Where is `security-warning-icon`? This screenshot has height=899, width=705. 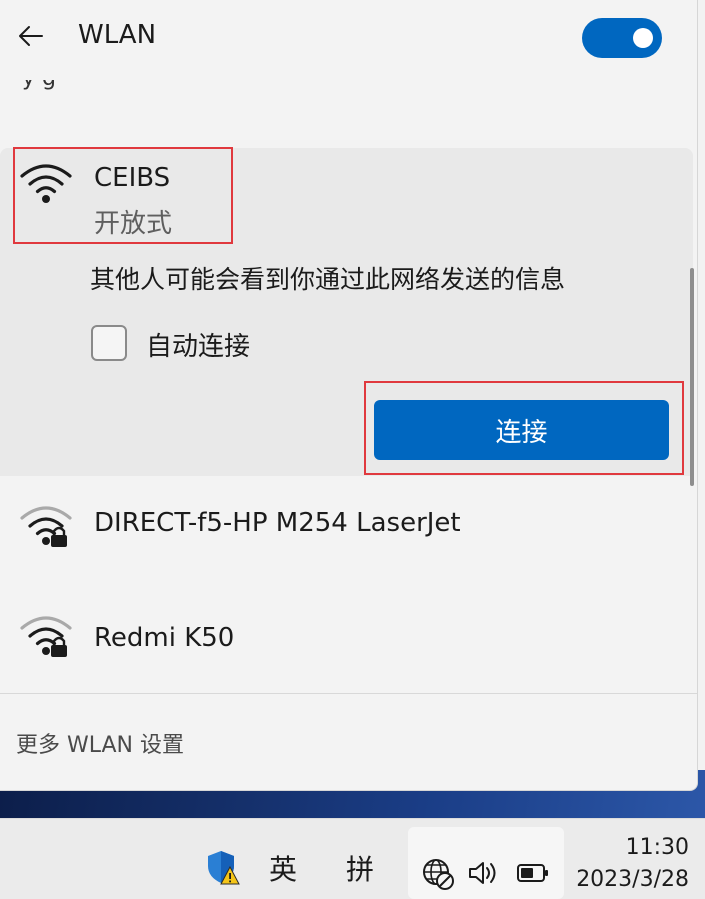
security-warning-icon is located at coordinates (223, 867).